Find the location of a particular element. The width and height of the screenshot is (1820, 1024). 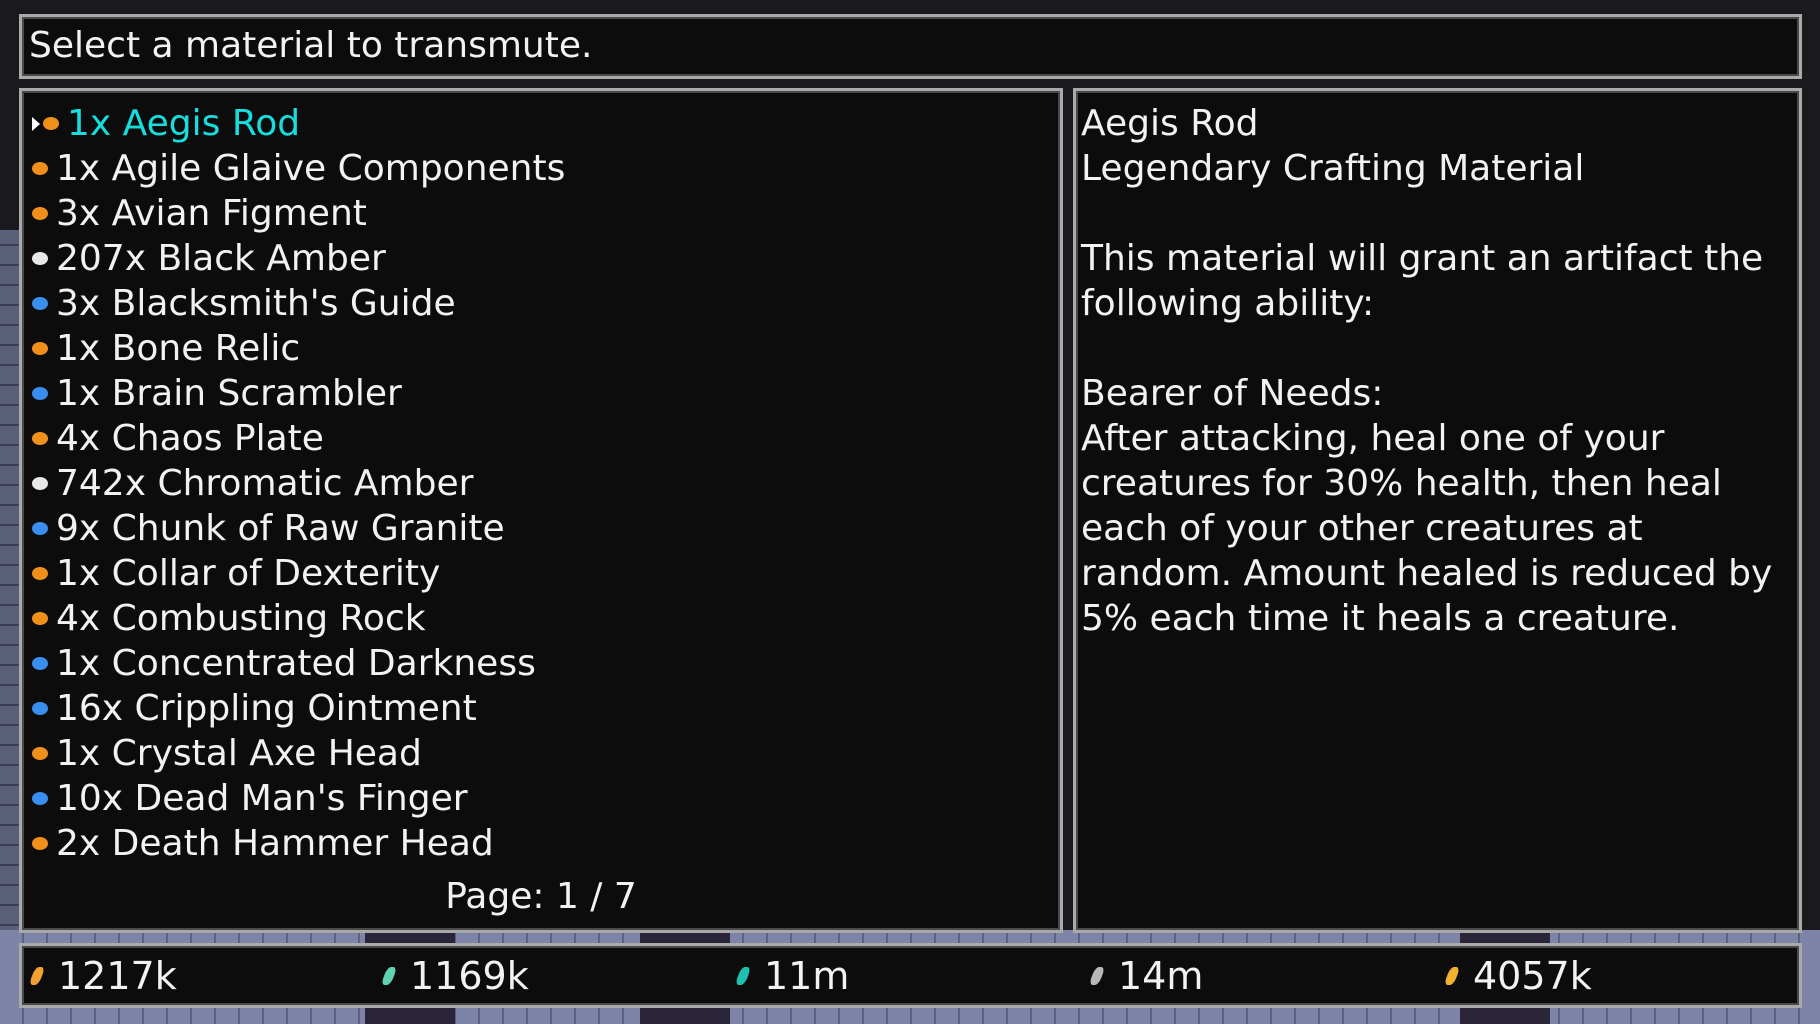

detail-line: creatures for 30% health, then heal is located at coordinates (1401, 483).